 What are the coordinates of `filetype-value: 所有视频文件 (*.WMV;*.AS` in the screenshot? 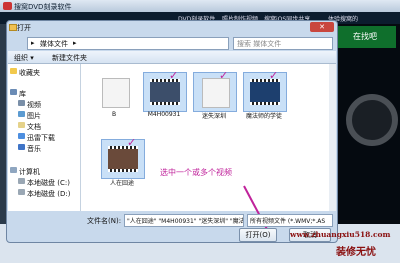 It's located at (288, 221).